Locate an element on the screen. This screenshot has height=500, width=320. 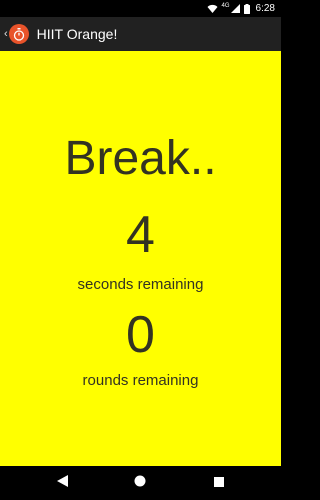
phase-label: Break.. is located at coordinates (140, 158).